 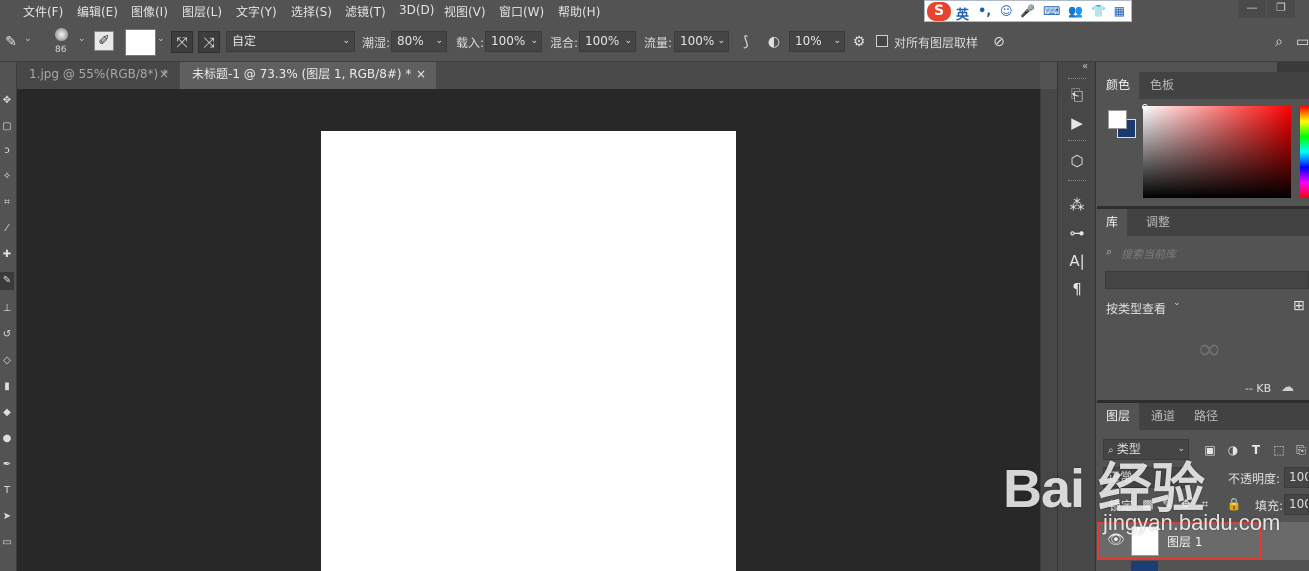 What do you see at coordinates (43, 11) in the screenshot?
I see `menu-file: 文件(F)` at bounding box center [43, 11].